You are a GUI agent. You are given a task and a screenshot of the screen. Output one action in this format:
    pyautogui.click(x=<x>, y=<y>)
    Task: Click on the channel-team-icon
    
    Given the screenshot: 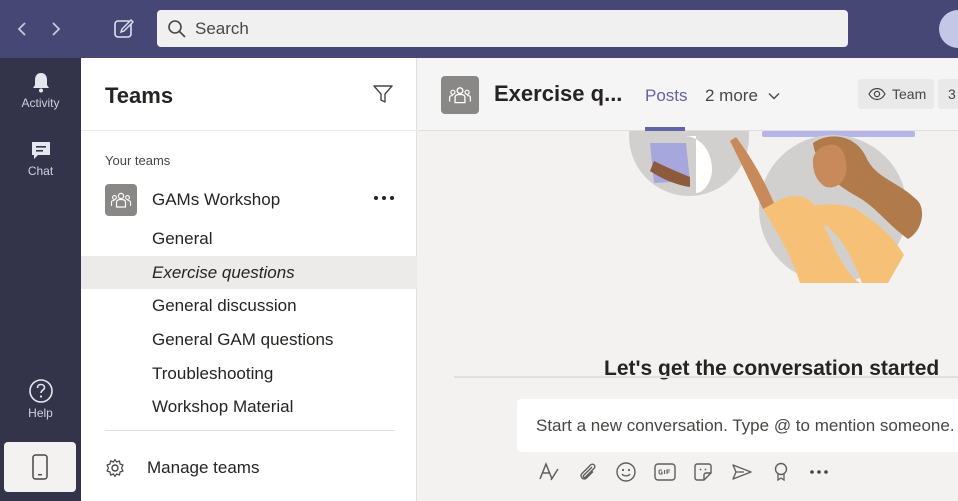 What is the action you would take?
    pyautogui.click(x=460, y=95)
    